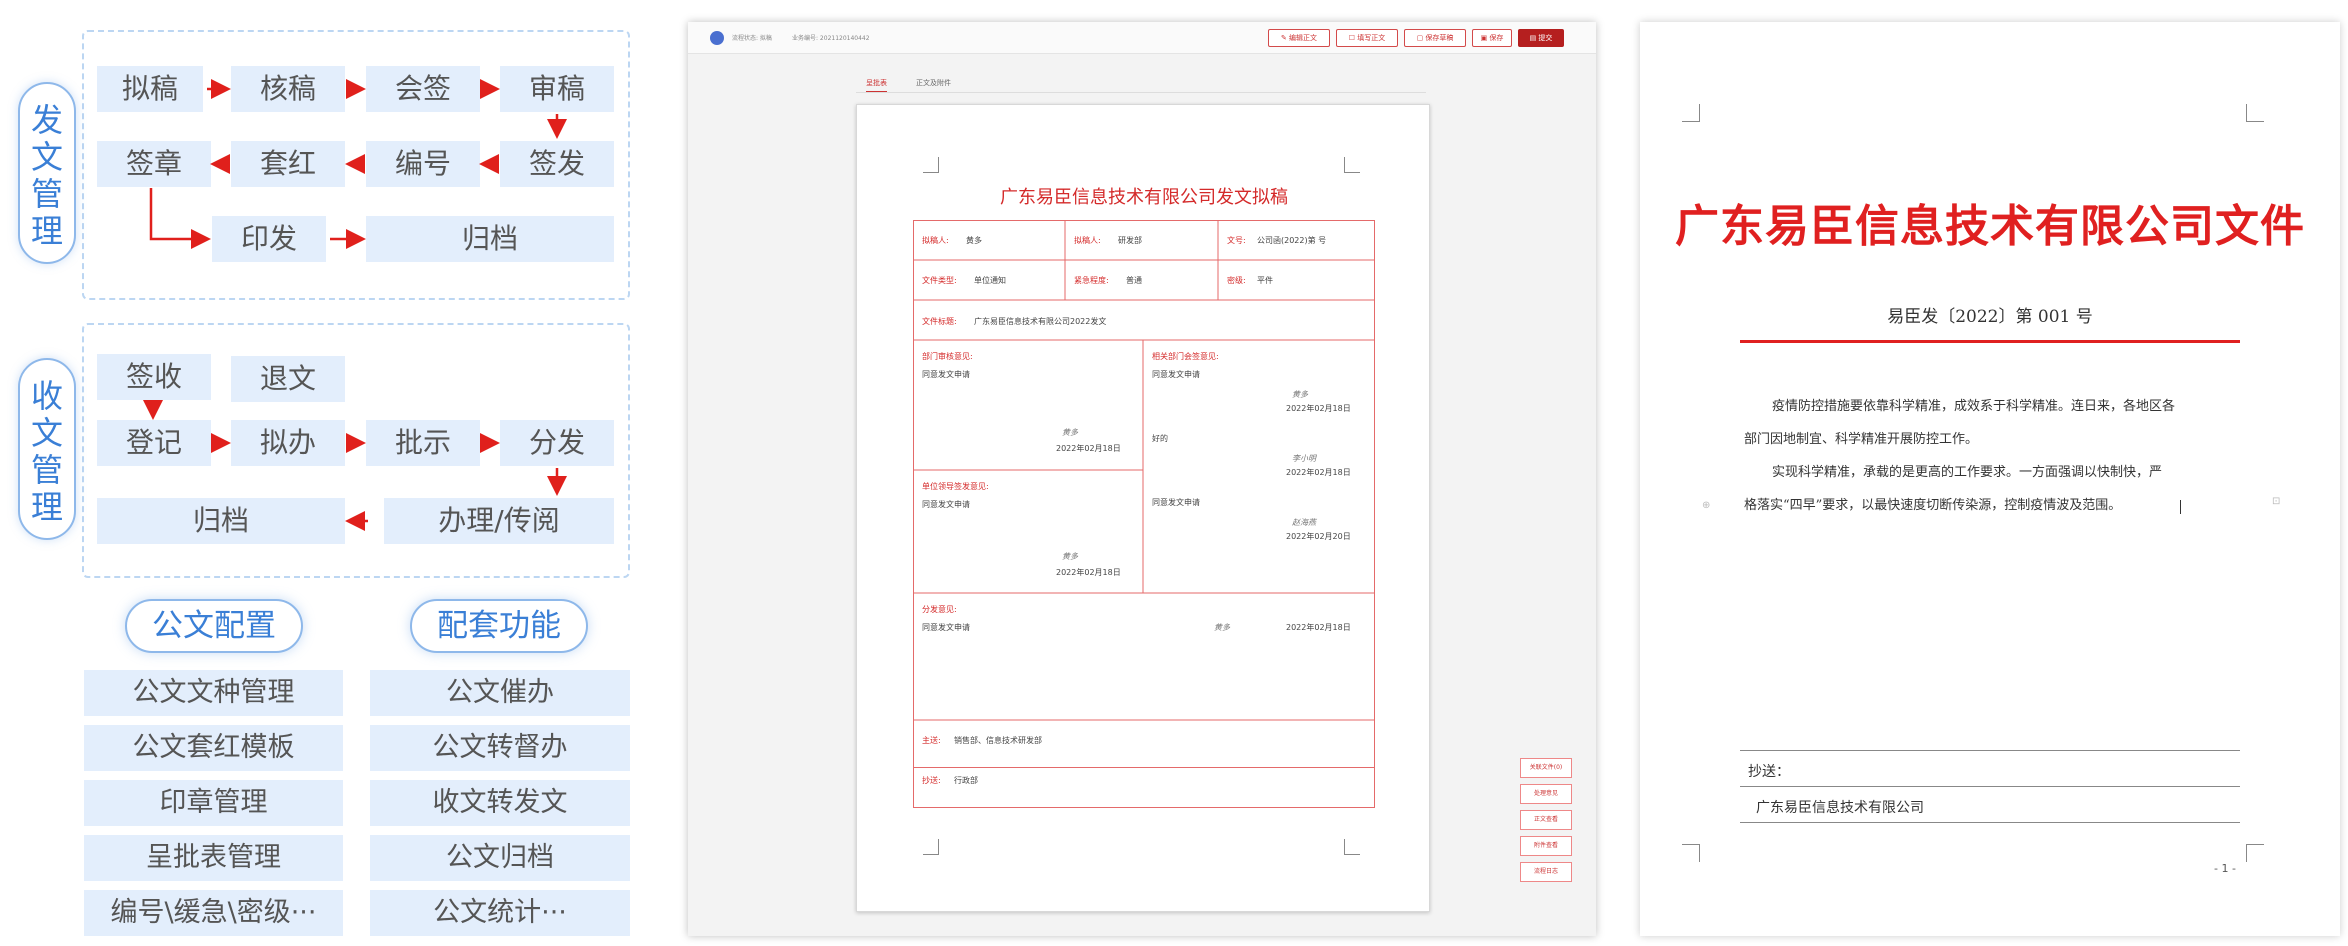 The image size is (2348, 946). Describe the element at coordinates (2255, 113) in the screenshot. I see `doc-crop-tr` at that location.